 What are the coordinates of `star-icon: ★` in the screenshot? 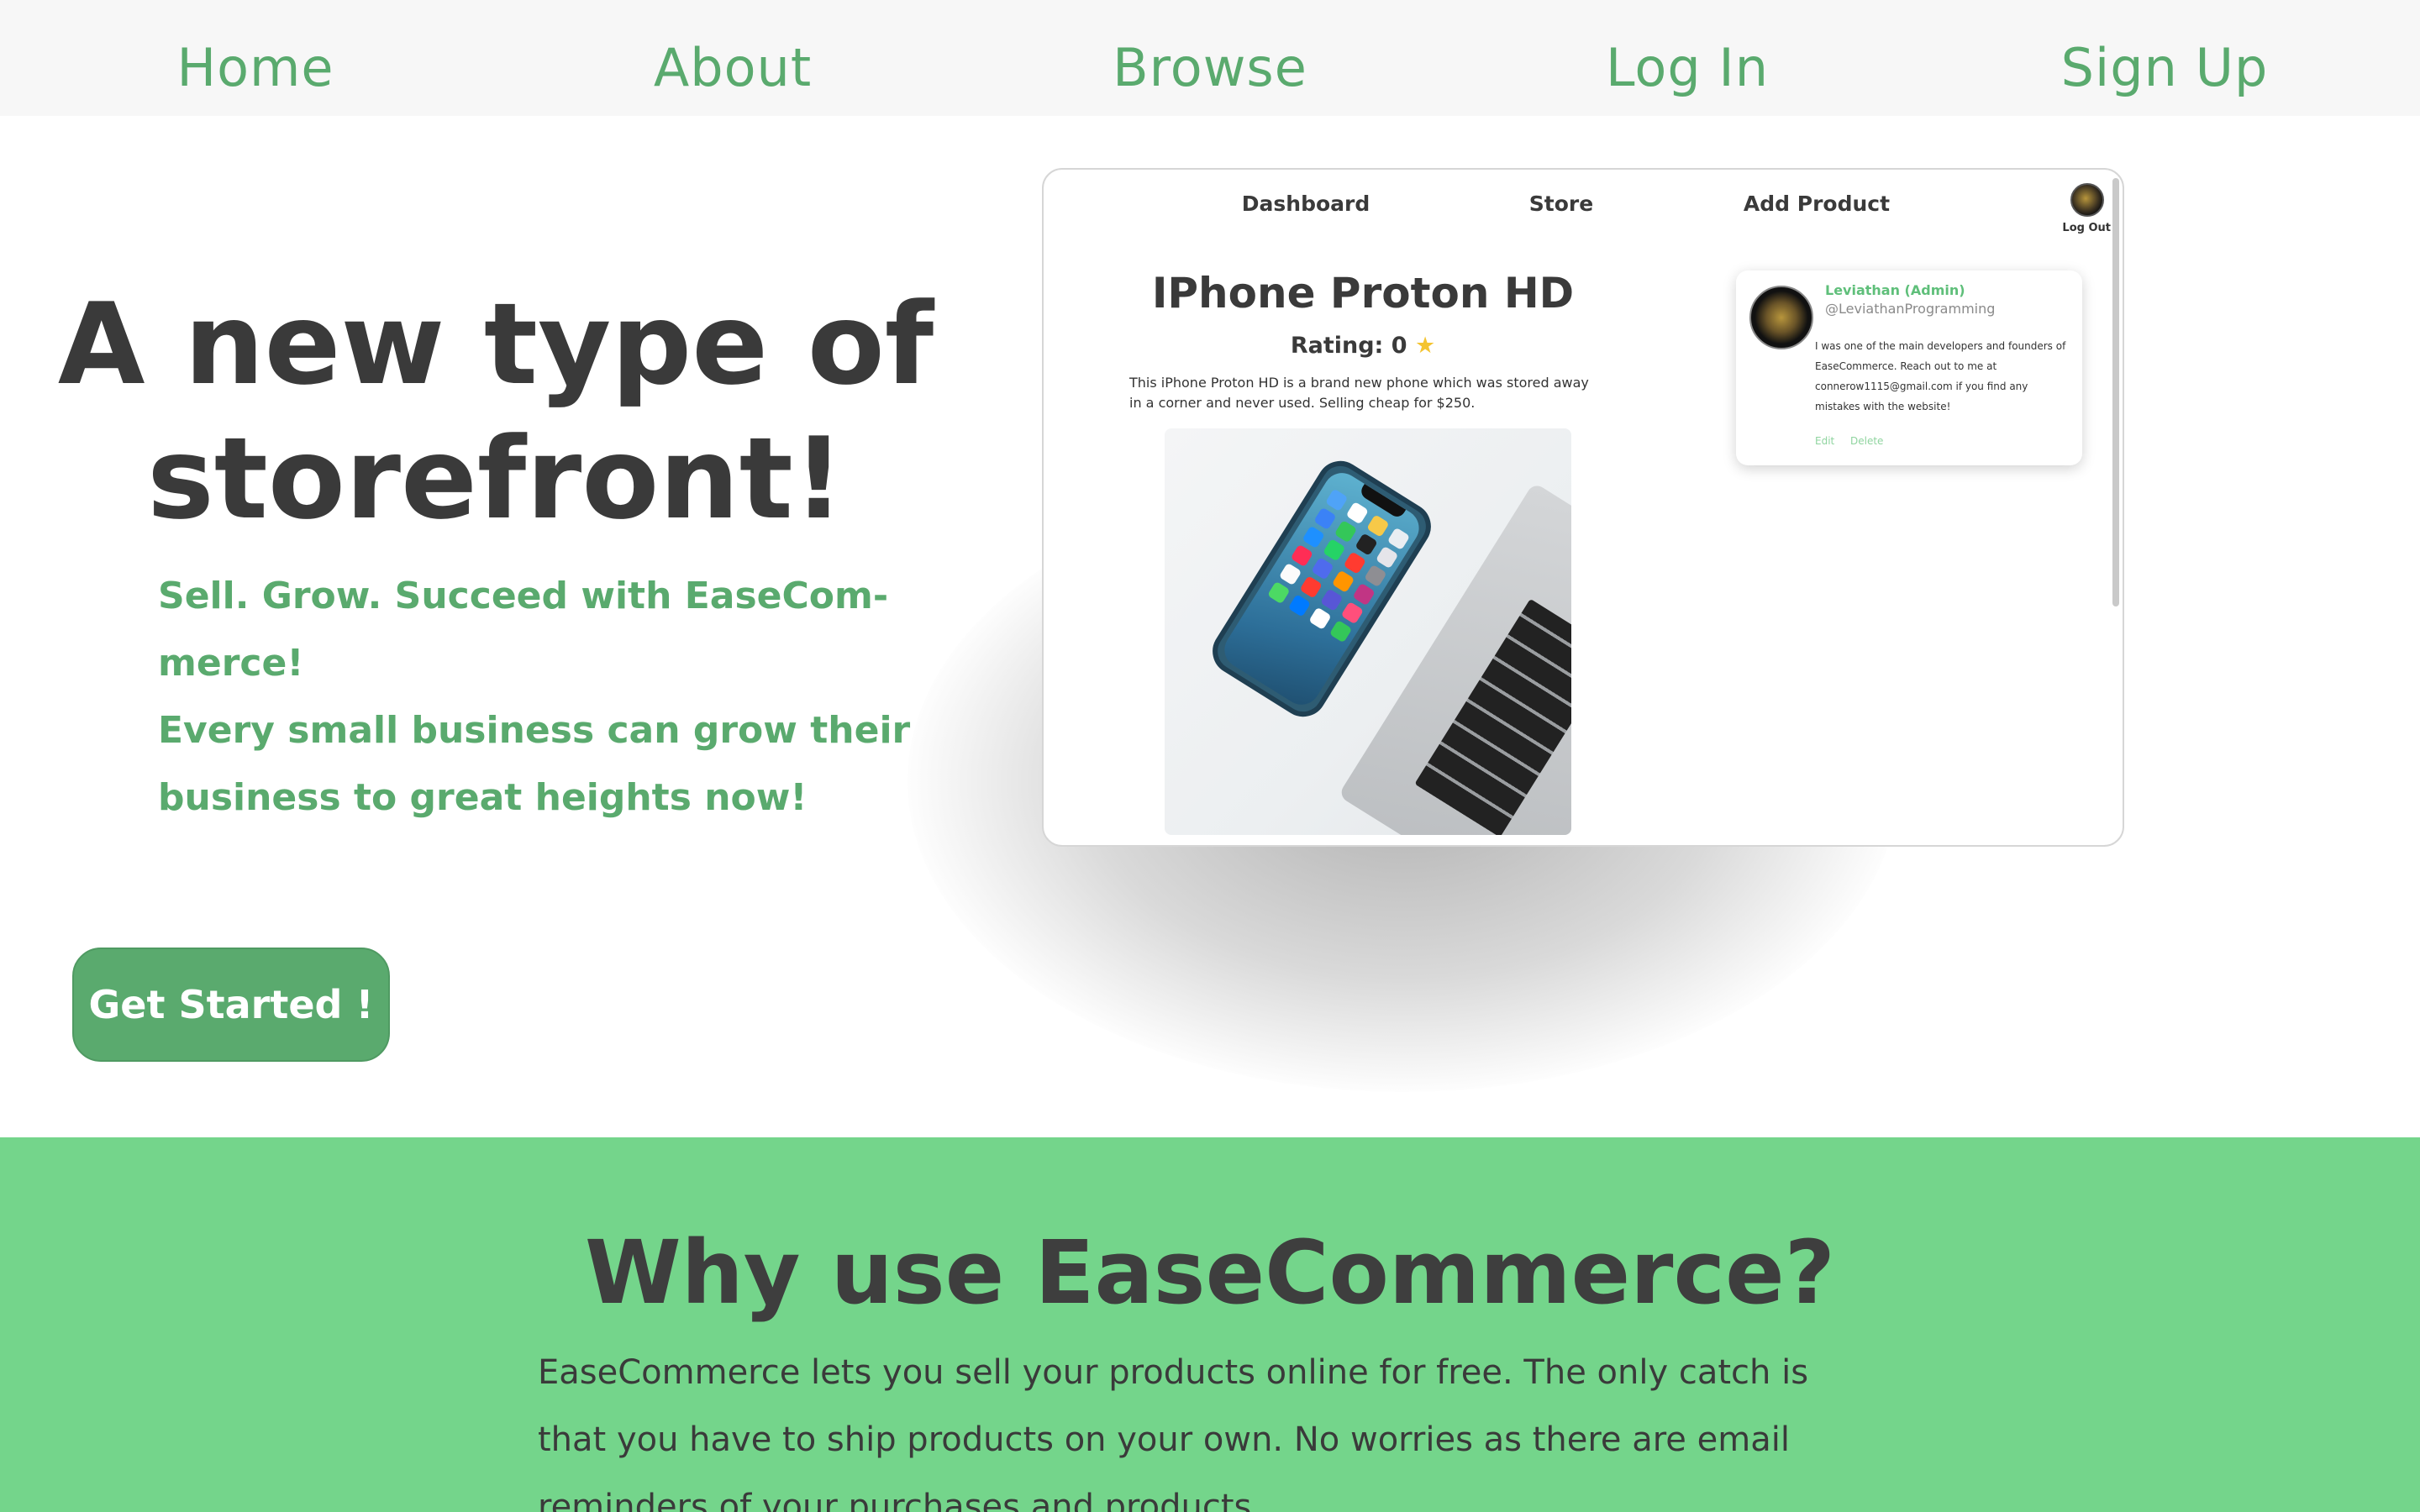 It's located at (1425, 346).